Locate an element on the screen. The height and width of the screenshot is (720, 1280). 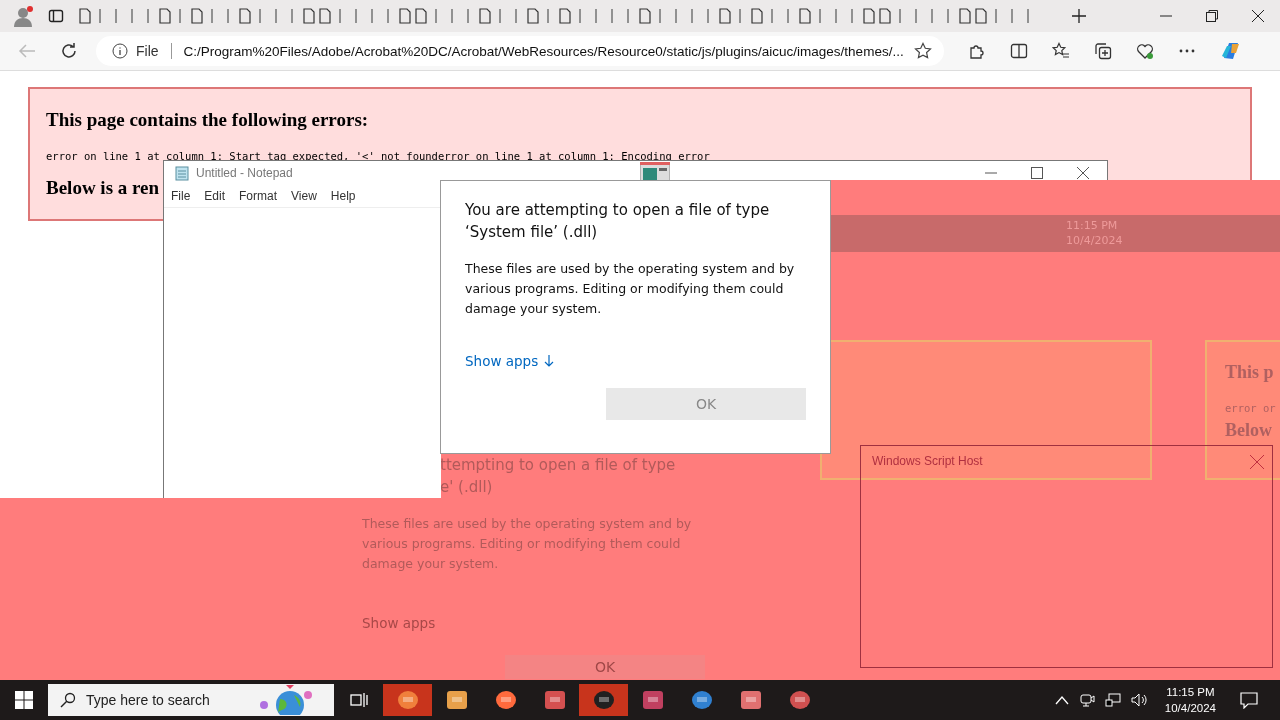
show-apps-link: Show apps is located at coordinates (510, 361).